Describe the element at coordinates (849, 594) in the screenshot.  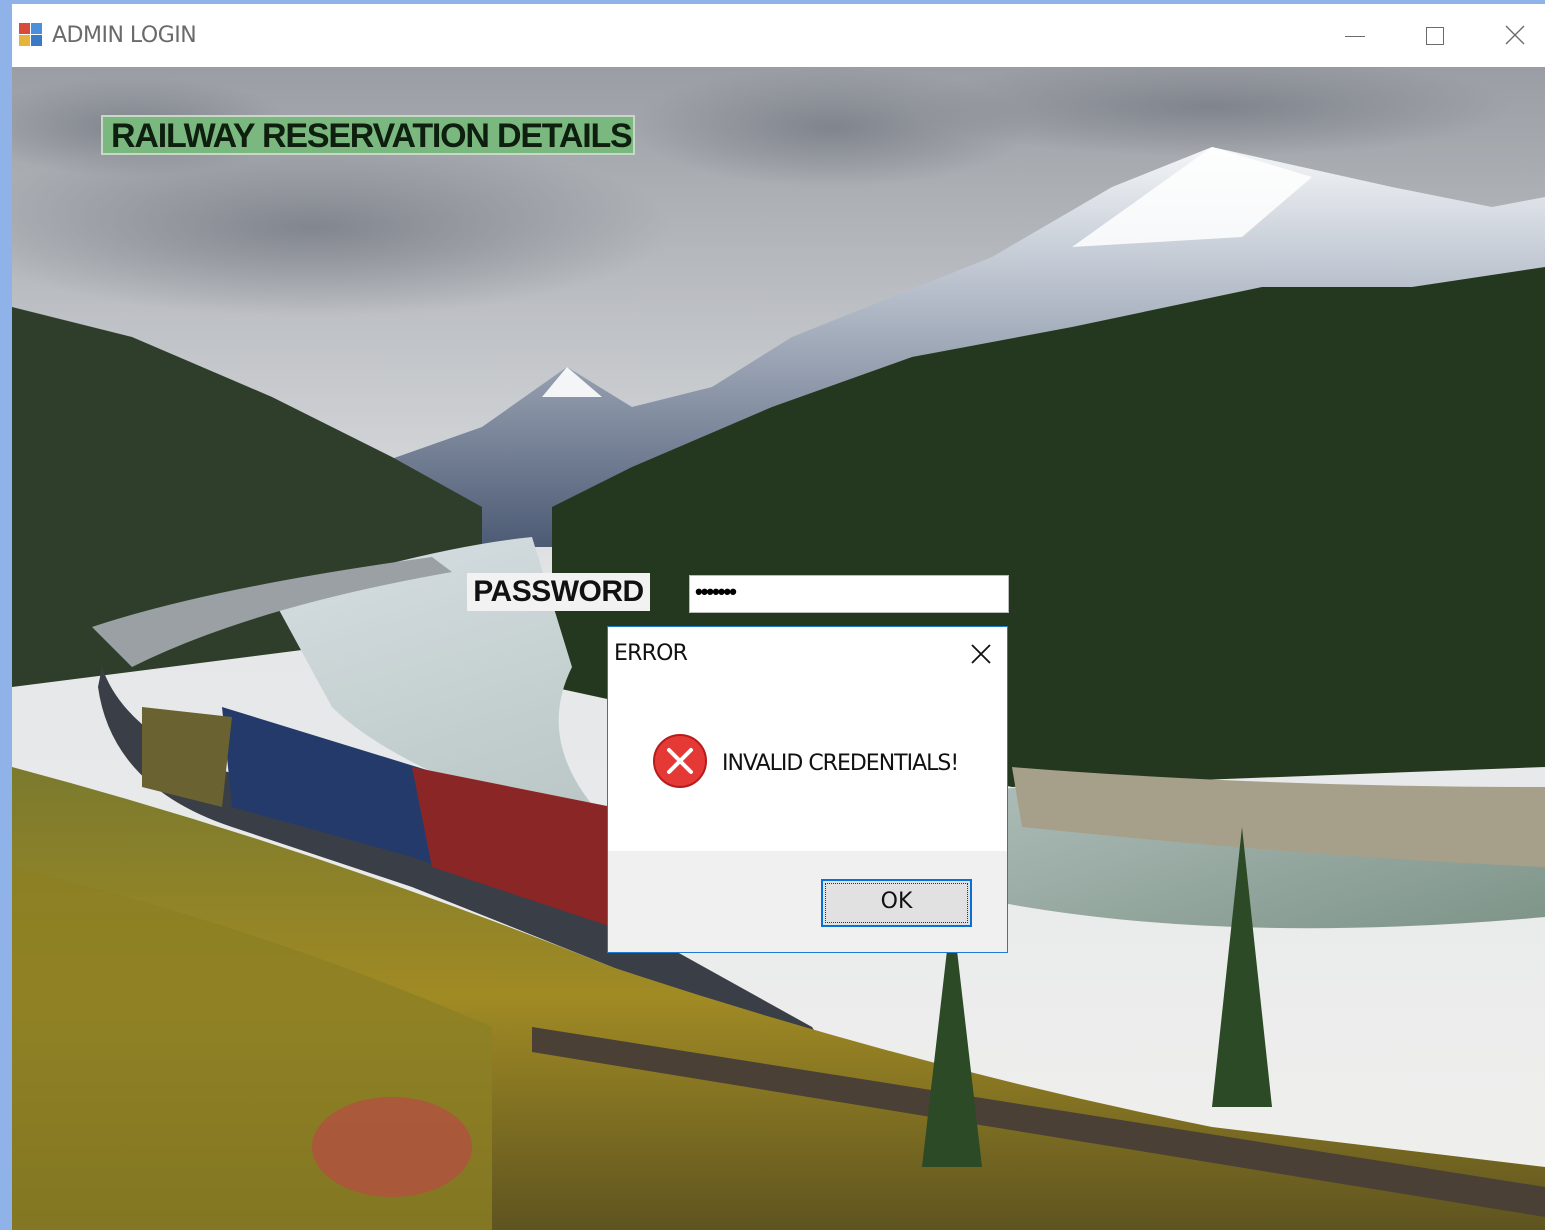
I see `password-field: •••••••` at that location.